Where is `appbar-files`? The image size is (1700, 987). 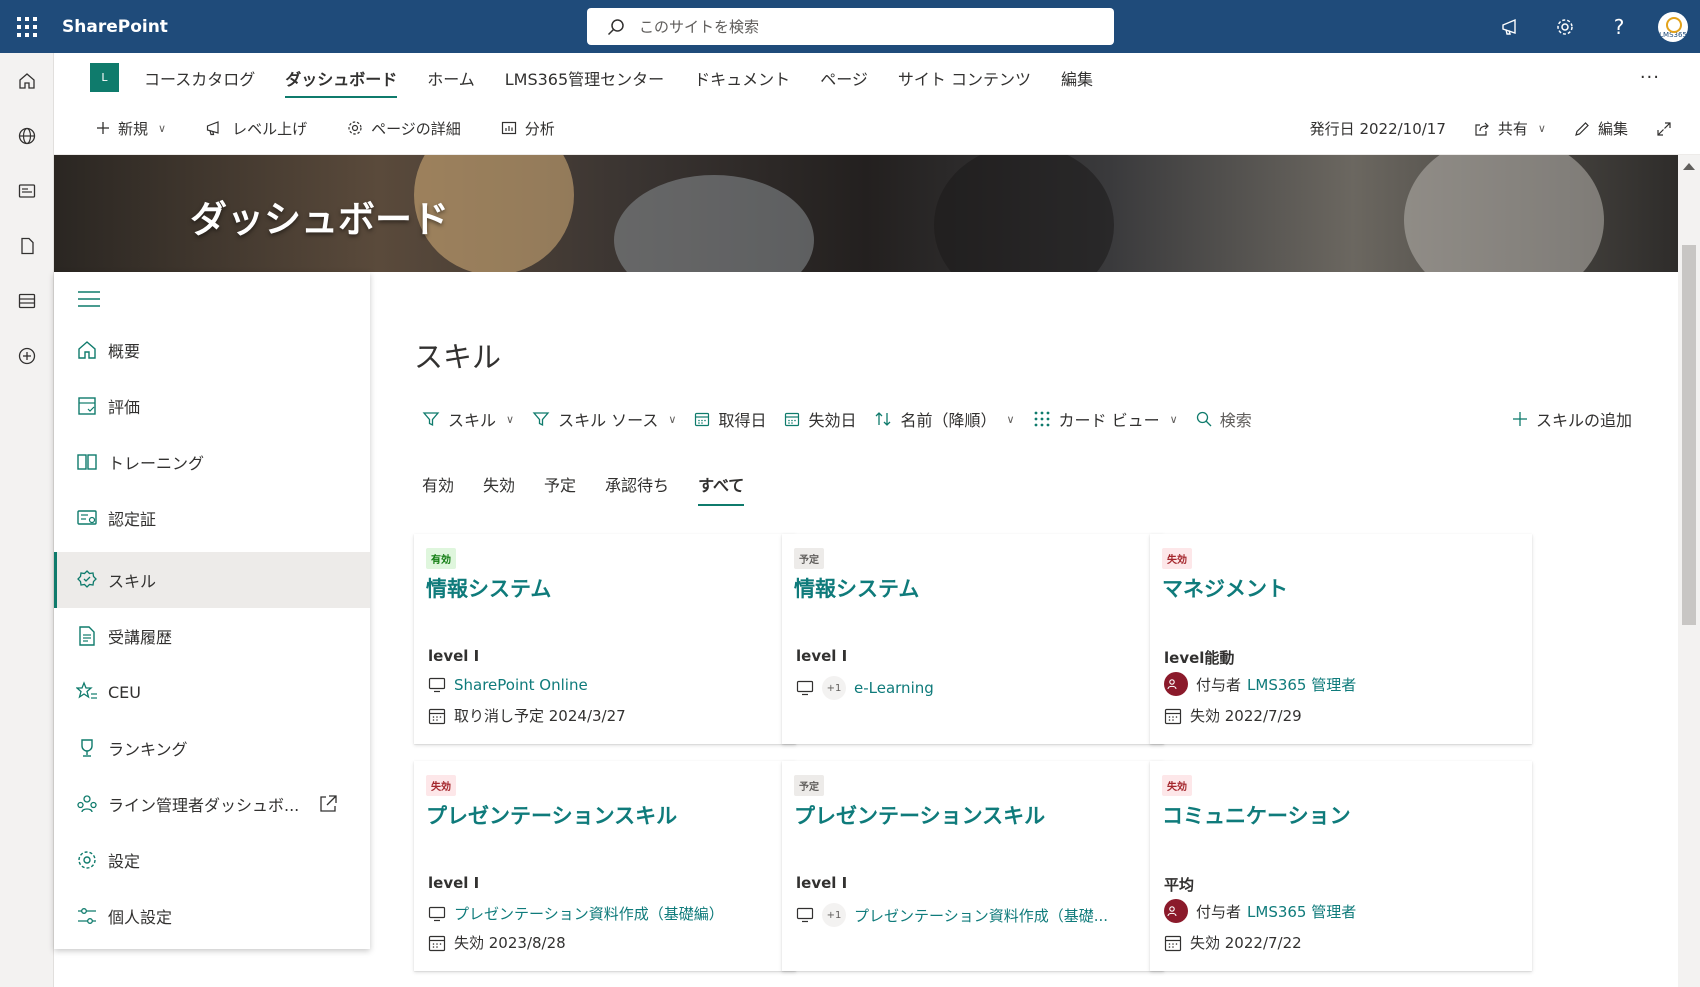
appbar-files is located at coordinates (27, 245).